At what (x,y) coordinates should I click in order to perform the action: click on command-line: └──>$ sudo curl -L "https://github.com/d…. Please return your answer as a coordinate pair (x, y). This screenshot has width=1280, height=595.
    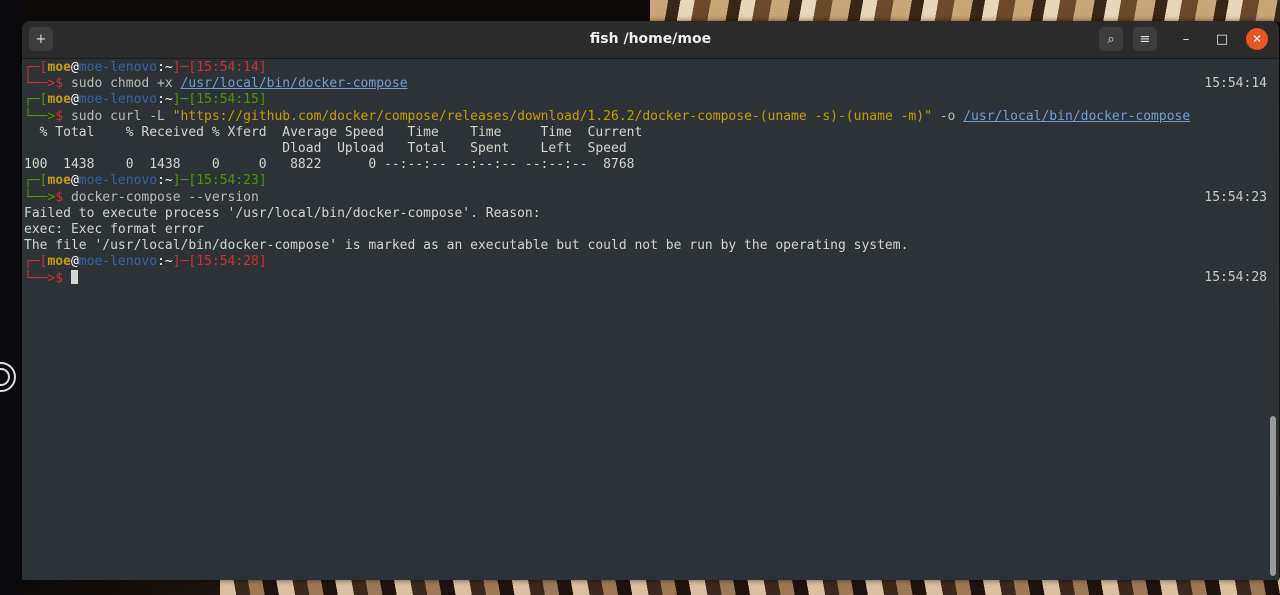
    Looking at the image, I should click on (607, 116).